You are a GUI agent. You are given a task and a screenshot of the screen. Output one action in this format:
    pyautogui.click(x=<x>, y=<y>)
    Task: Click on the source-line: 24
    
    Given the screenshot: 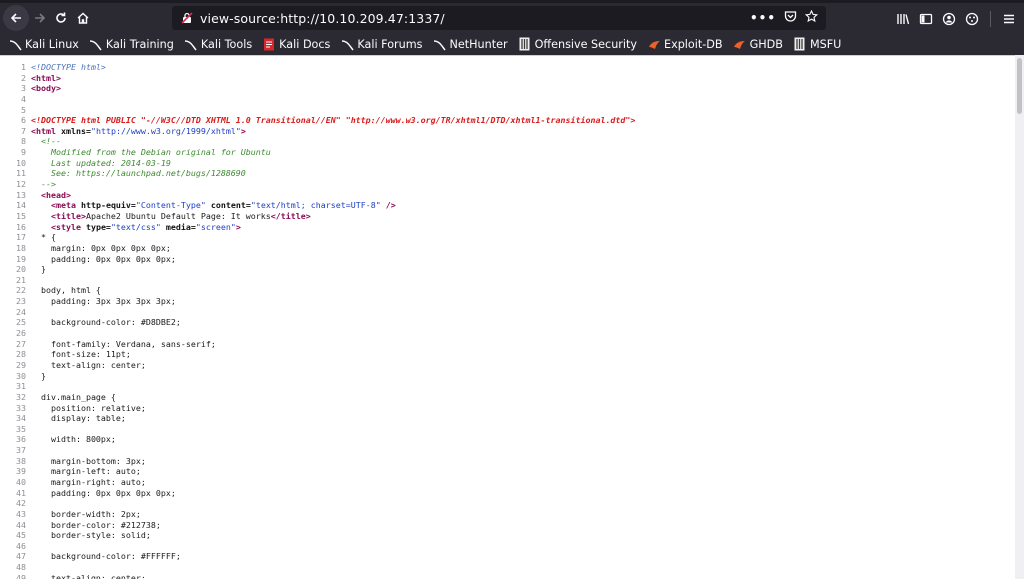 What is the action you would take?
    pyautogui.click(x=507, y=312)
    